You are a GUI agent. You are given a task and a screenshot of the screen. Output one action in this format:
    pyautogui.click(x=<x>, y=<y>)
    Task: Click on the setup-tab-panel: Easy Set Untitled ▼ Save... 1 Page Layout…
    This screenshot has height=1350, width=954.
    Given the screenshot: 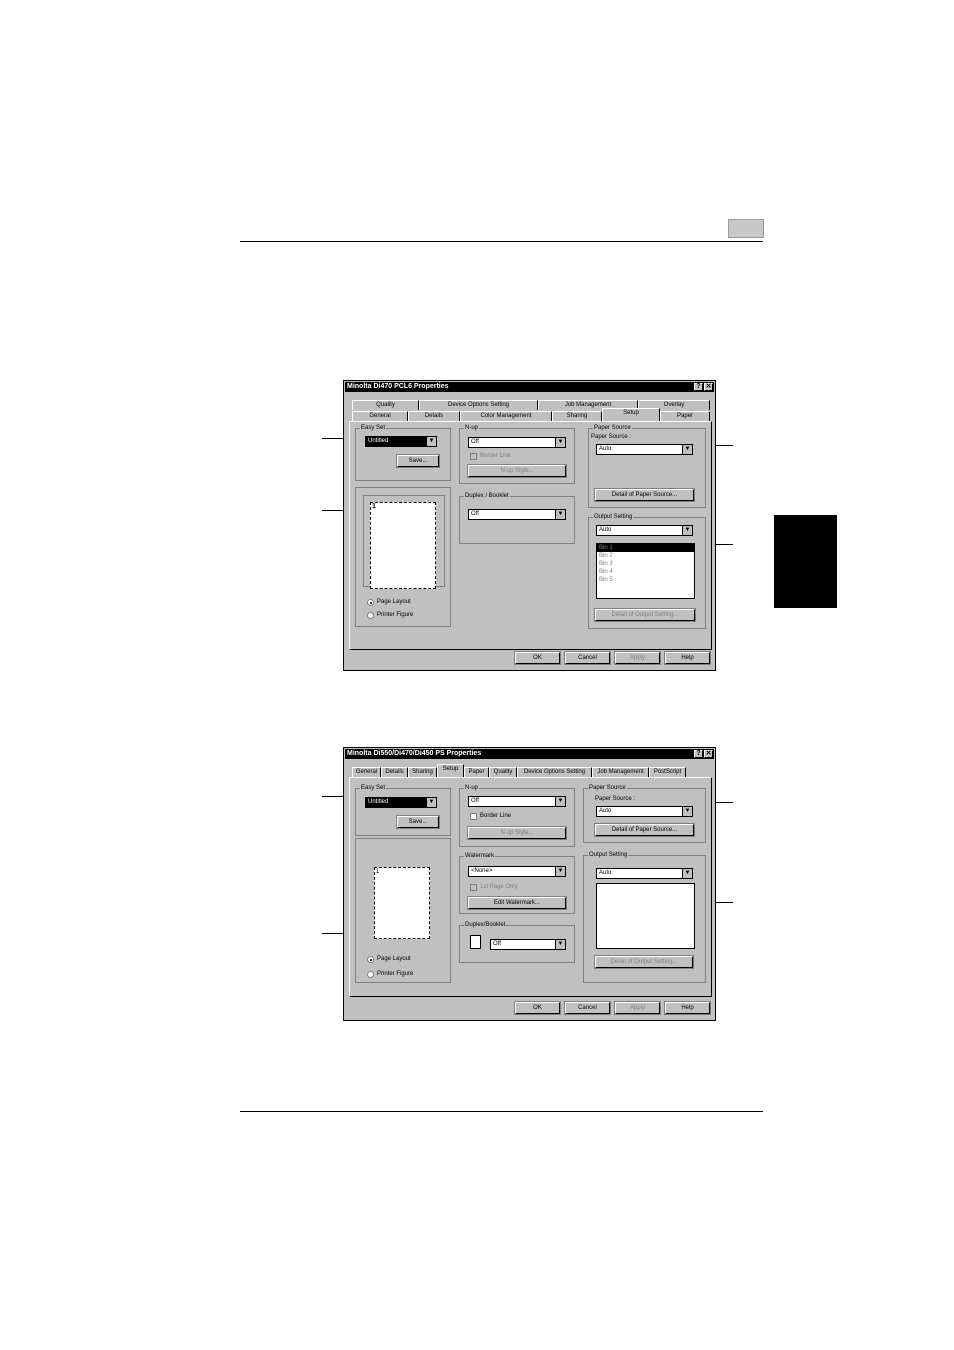 What is the action you would take?
    pyautogui.click(x=530, y=887)
    